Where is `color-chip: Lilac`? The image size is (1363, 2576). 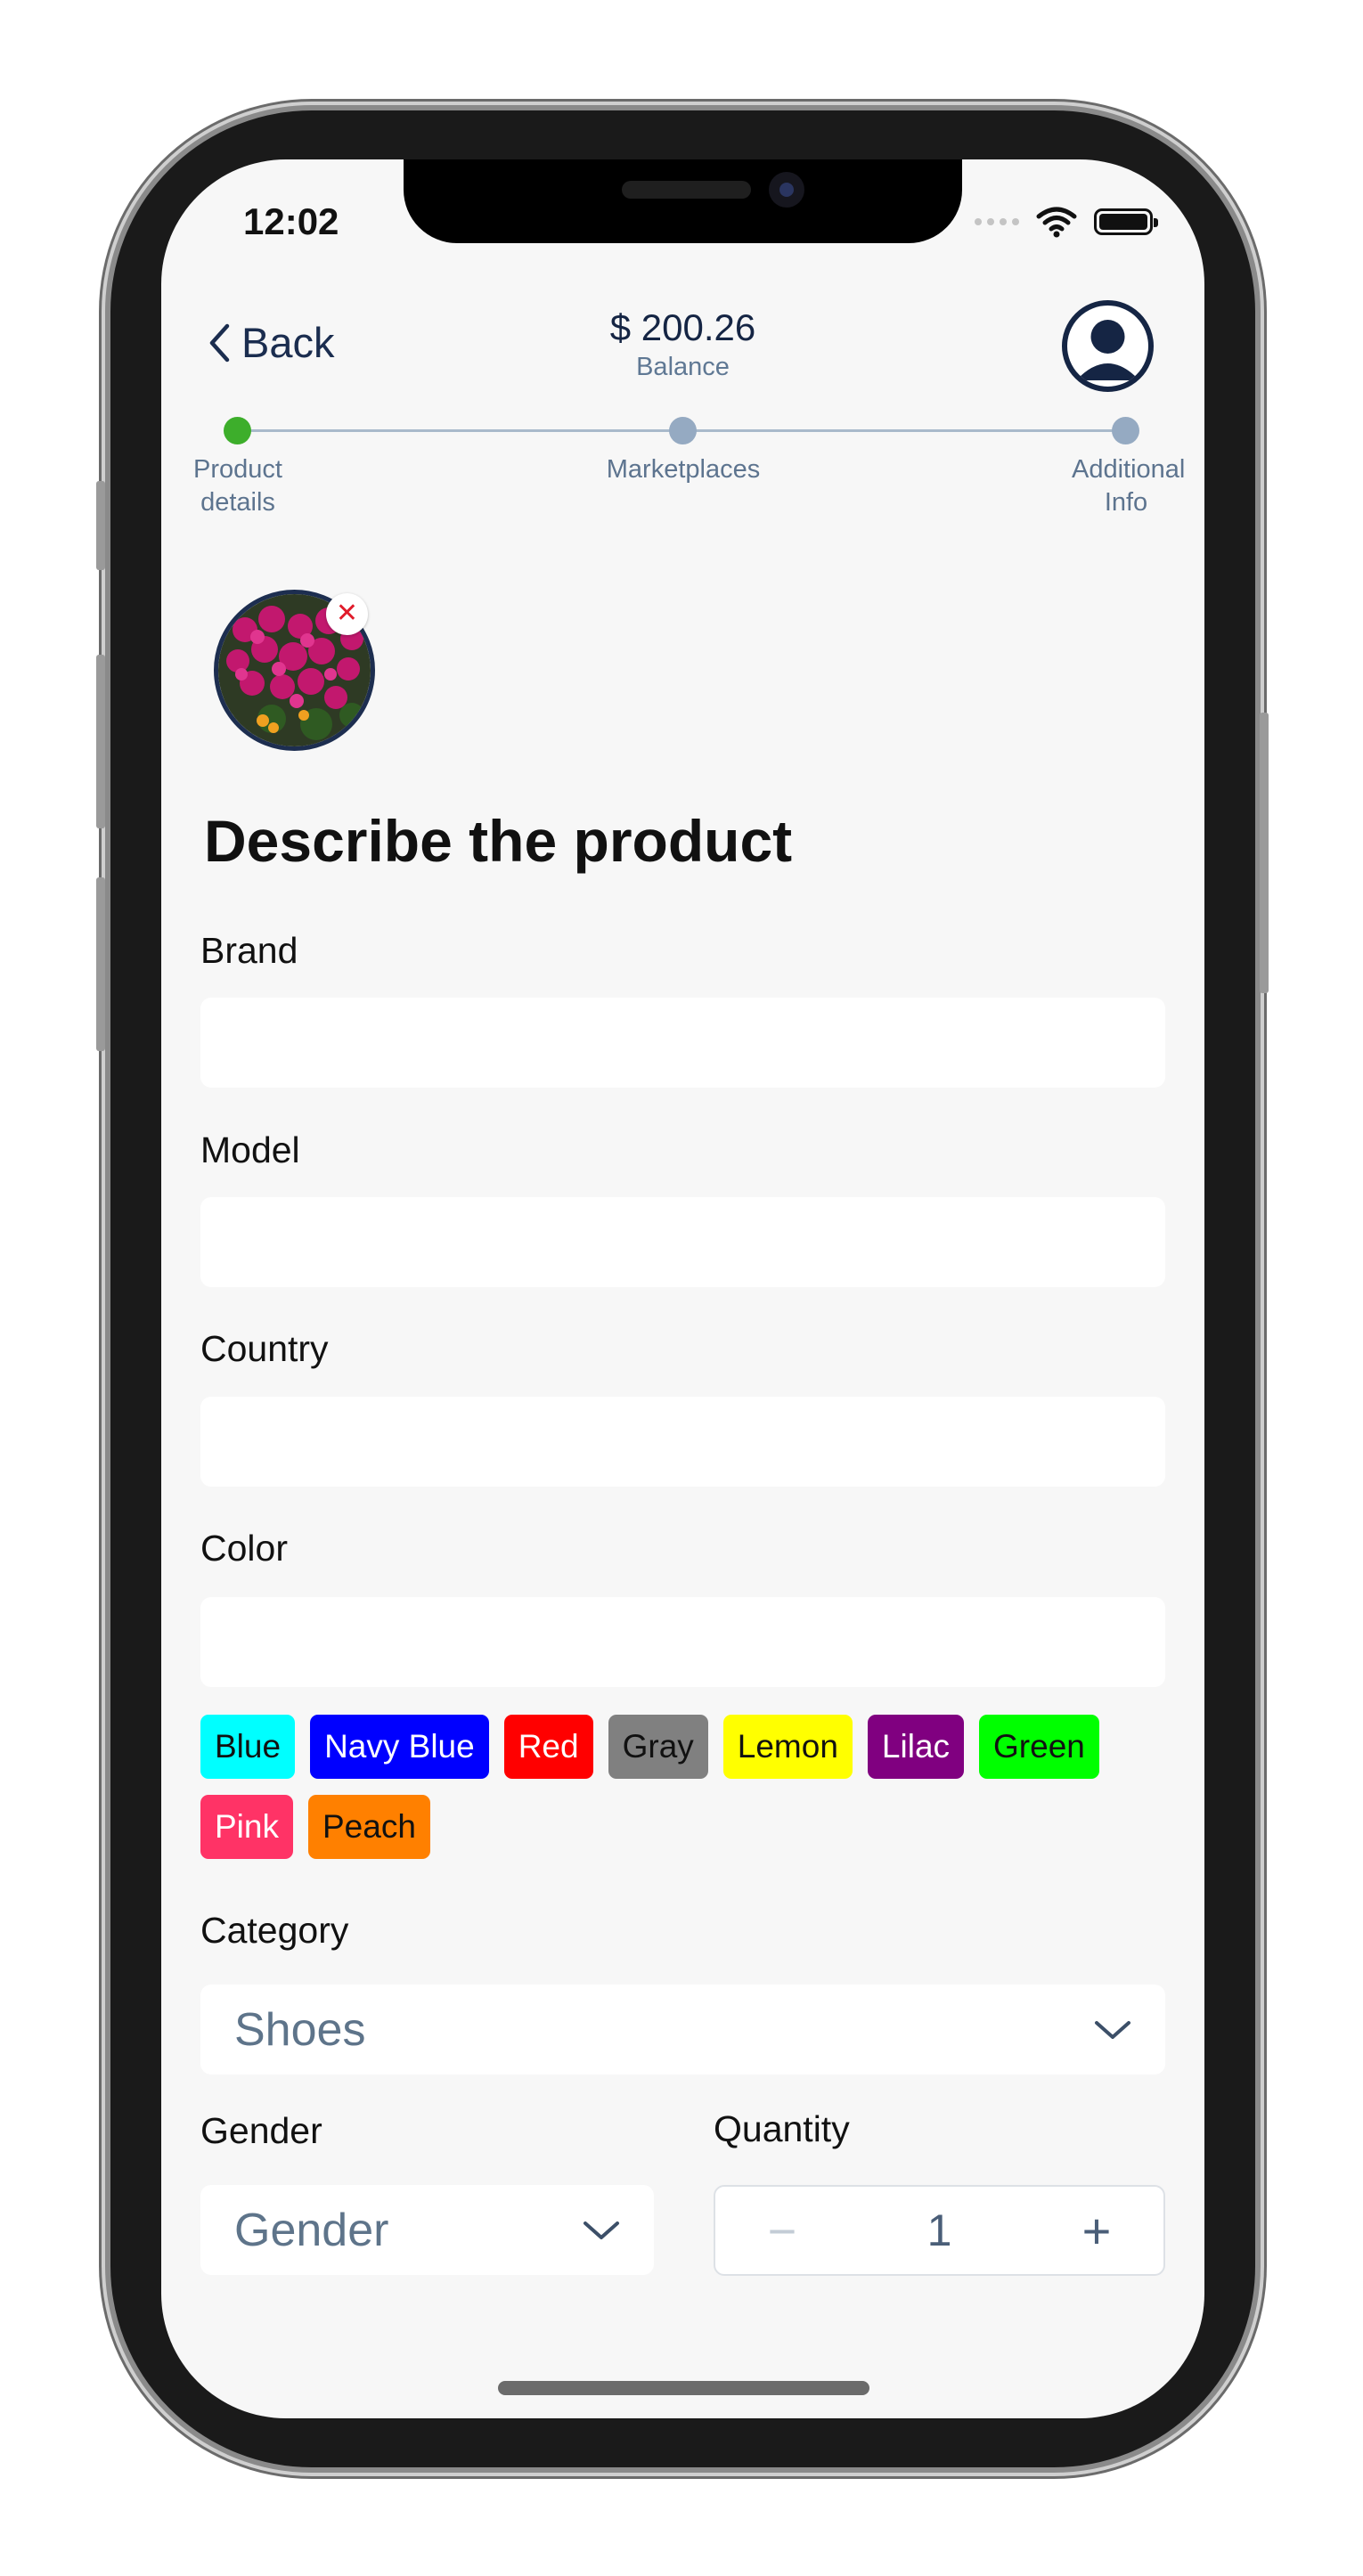
color-chip: Lilac is located at coordinates (916, 1747).